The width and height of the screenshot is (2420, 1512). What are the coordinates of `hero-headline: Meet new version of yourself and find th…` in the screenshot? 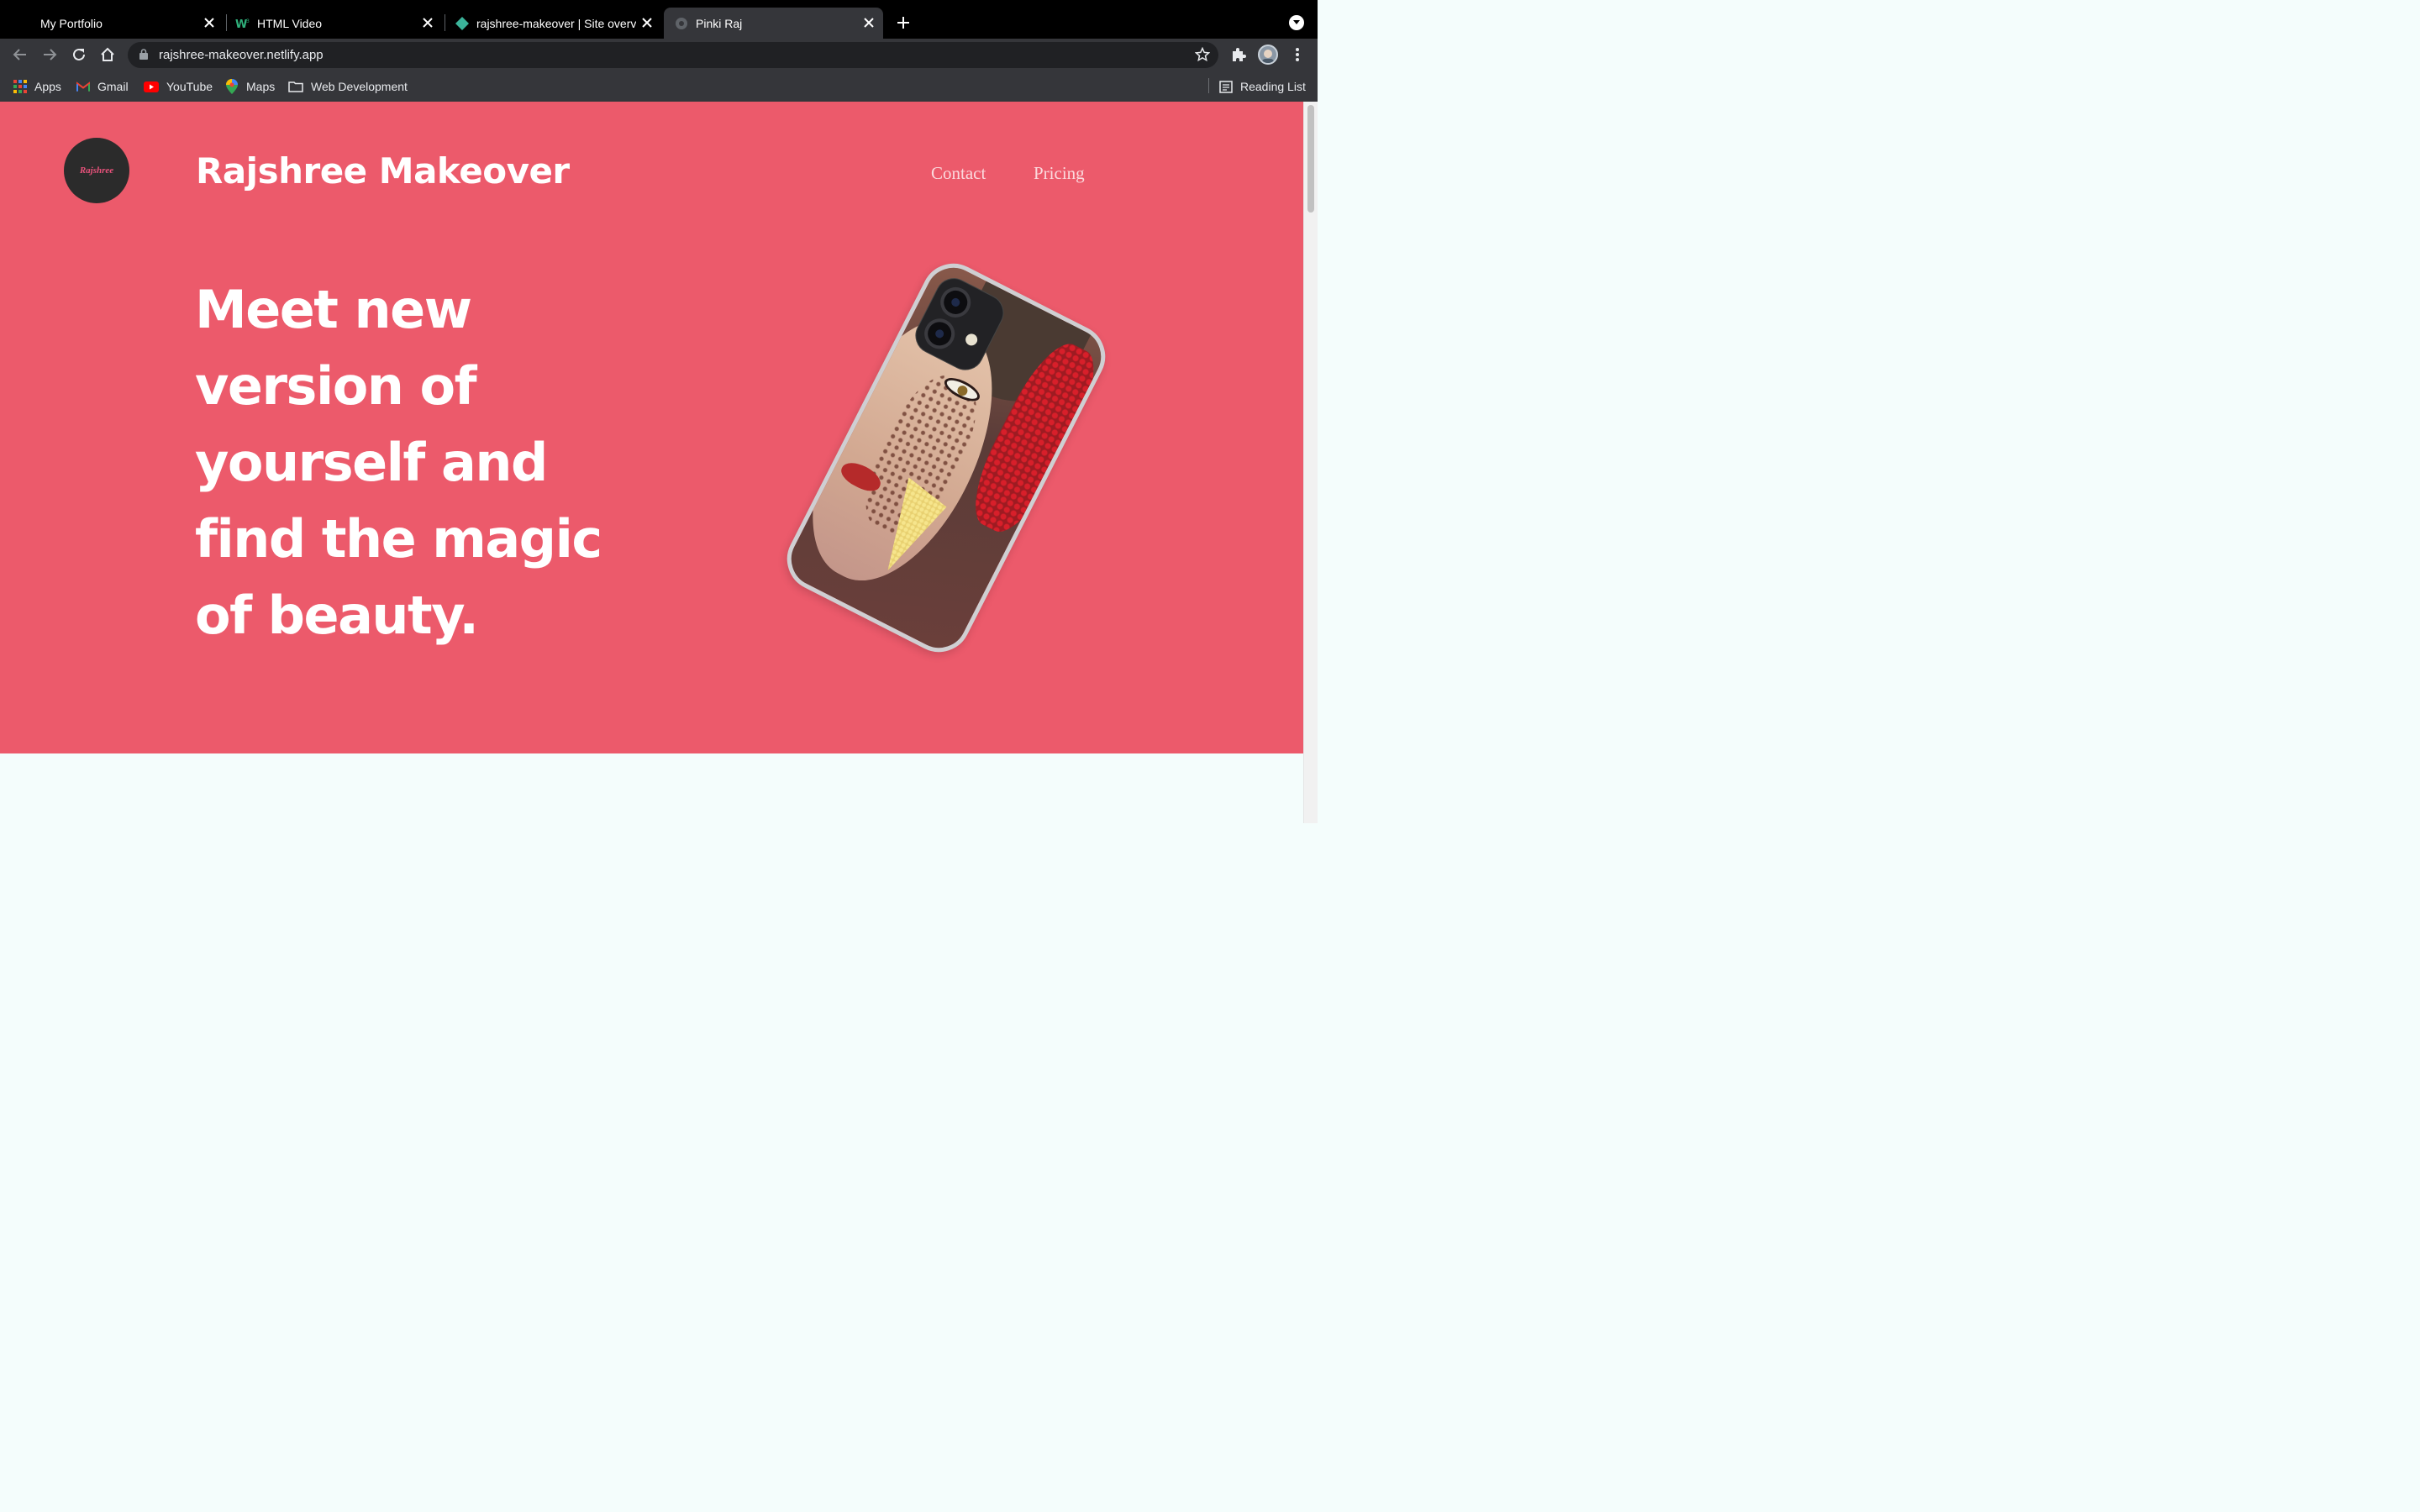 It's located at (431, 462).